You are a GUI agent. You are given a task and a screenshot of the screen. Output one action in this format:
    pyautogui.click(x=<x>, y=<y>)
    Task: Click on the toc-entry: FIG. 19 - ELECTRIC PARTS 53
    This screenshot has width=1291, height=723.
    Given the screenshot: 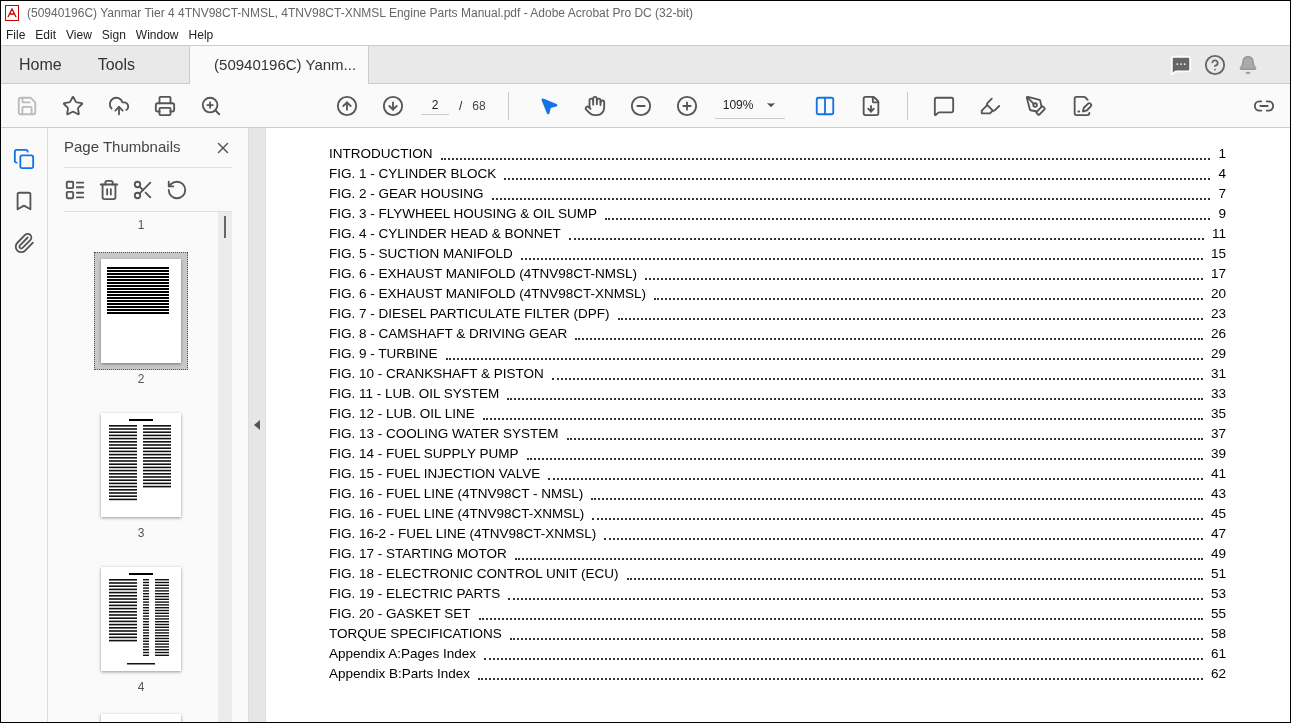 What is the action you would take?
    pyautogui.click(x=777, y=594)
    